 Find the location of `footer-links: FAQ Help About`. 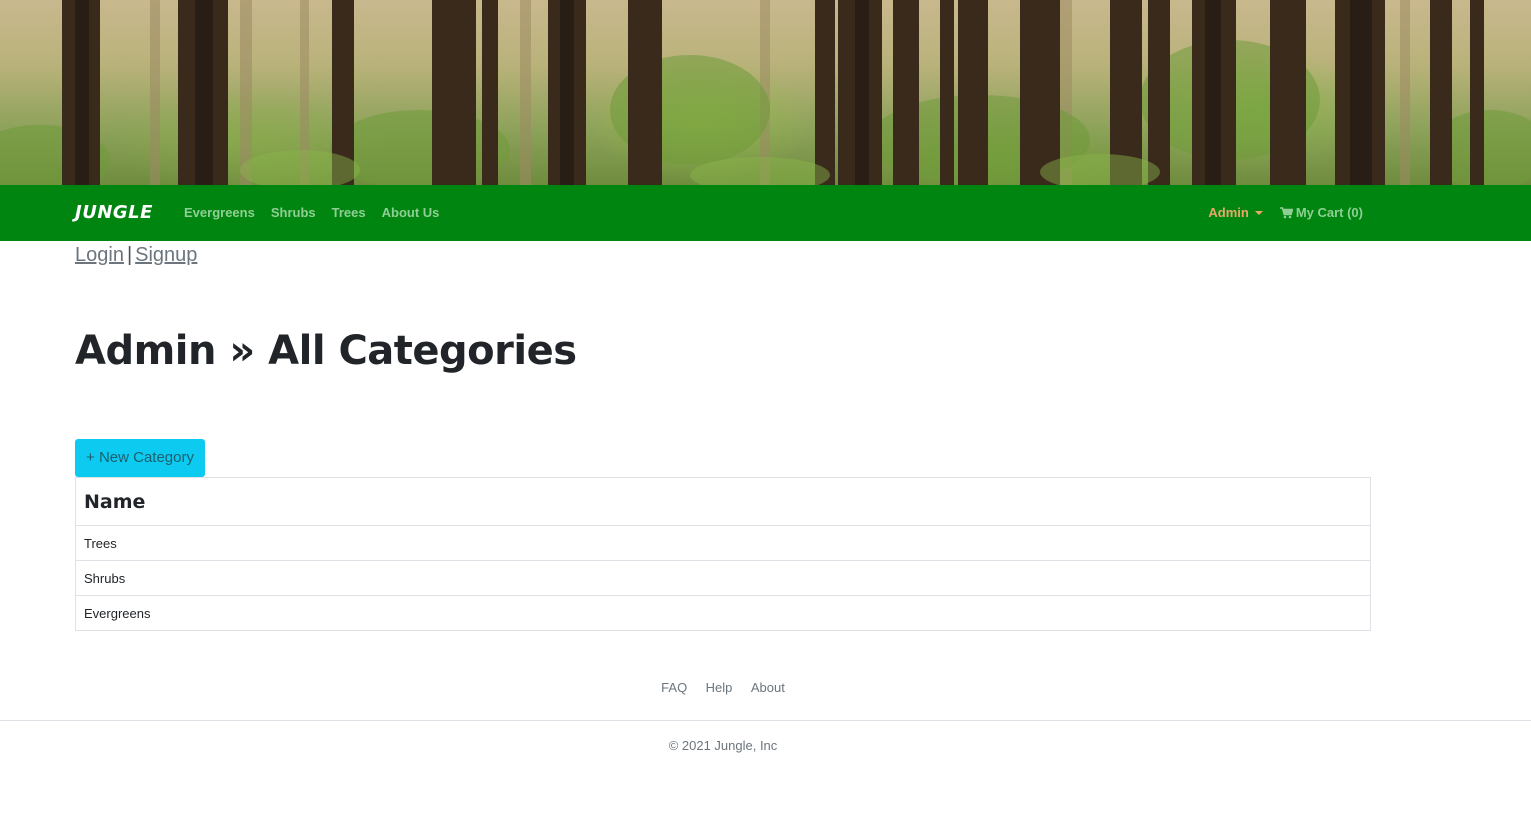

footer-links: FAQ Help About is located at coordinates (723, 688).